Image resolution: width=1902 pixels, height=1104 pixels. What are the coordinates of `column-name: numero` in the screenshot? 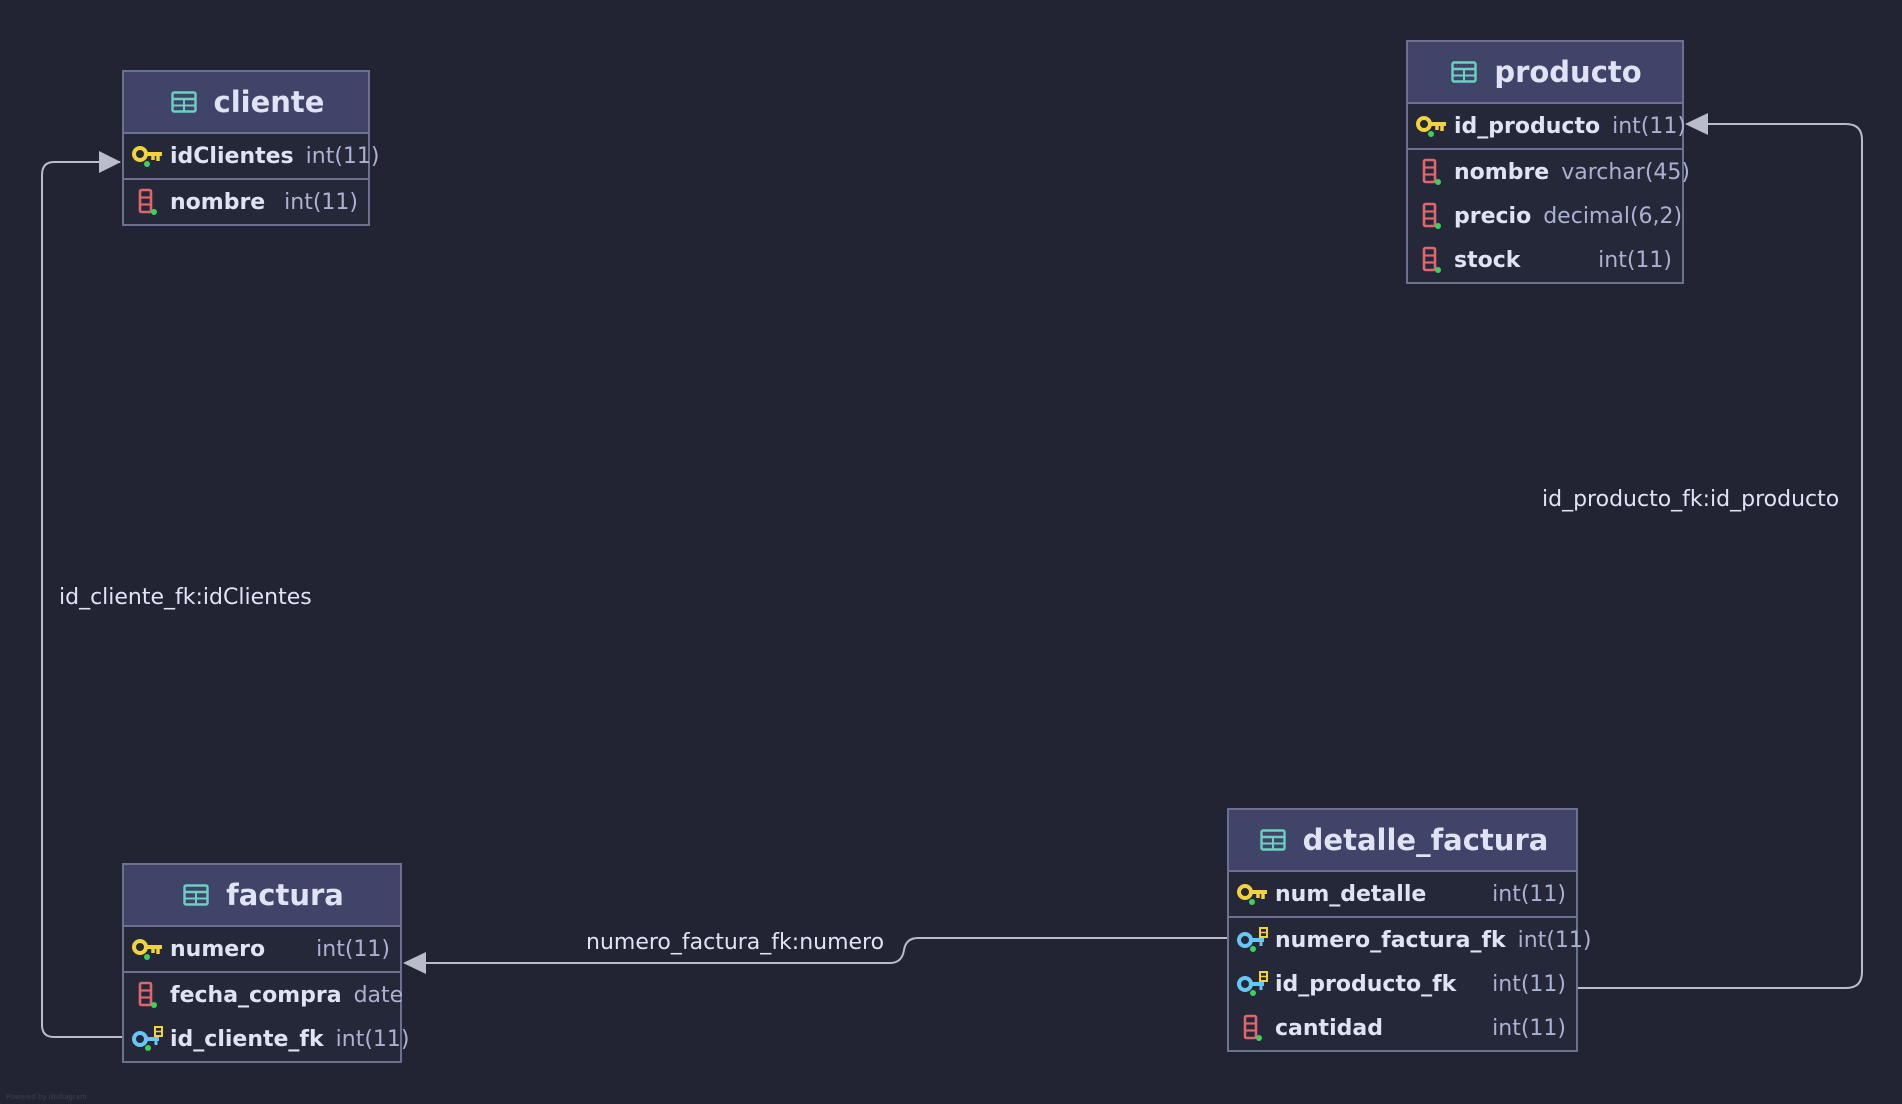 It's located at (218, 949).